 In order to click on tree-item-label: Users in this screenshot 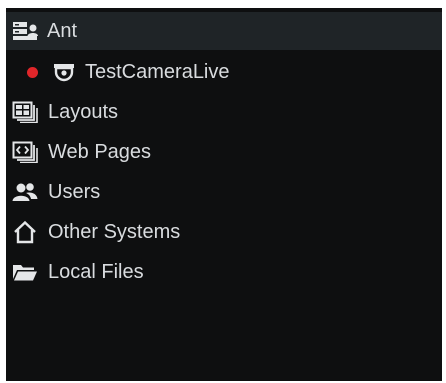, I will do `click(74, 191)`.